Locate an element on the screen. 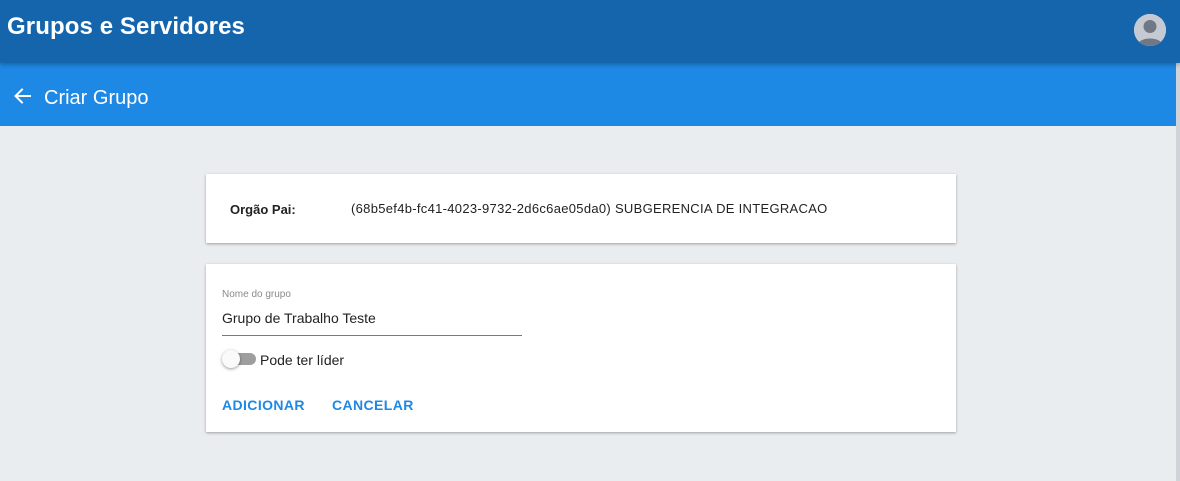 This screenshot has width=1180, height=481. leader-toggle-label: Pode ter líder is located at coordinates (302, 360).